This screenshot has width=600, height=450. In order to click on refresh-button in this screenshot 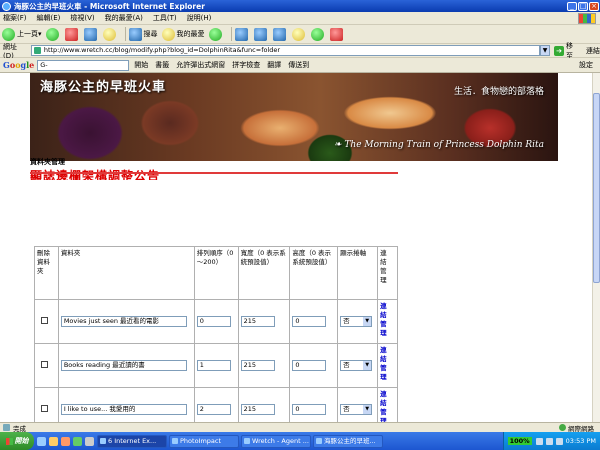, I will do `click(91, 34)`.